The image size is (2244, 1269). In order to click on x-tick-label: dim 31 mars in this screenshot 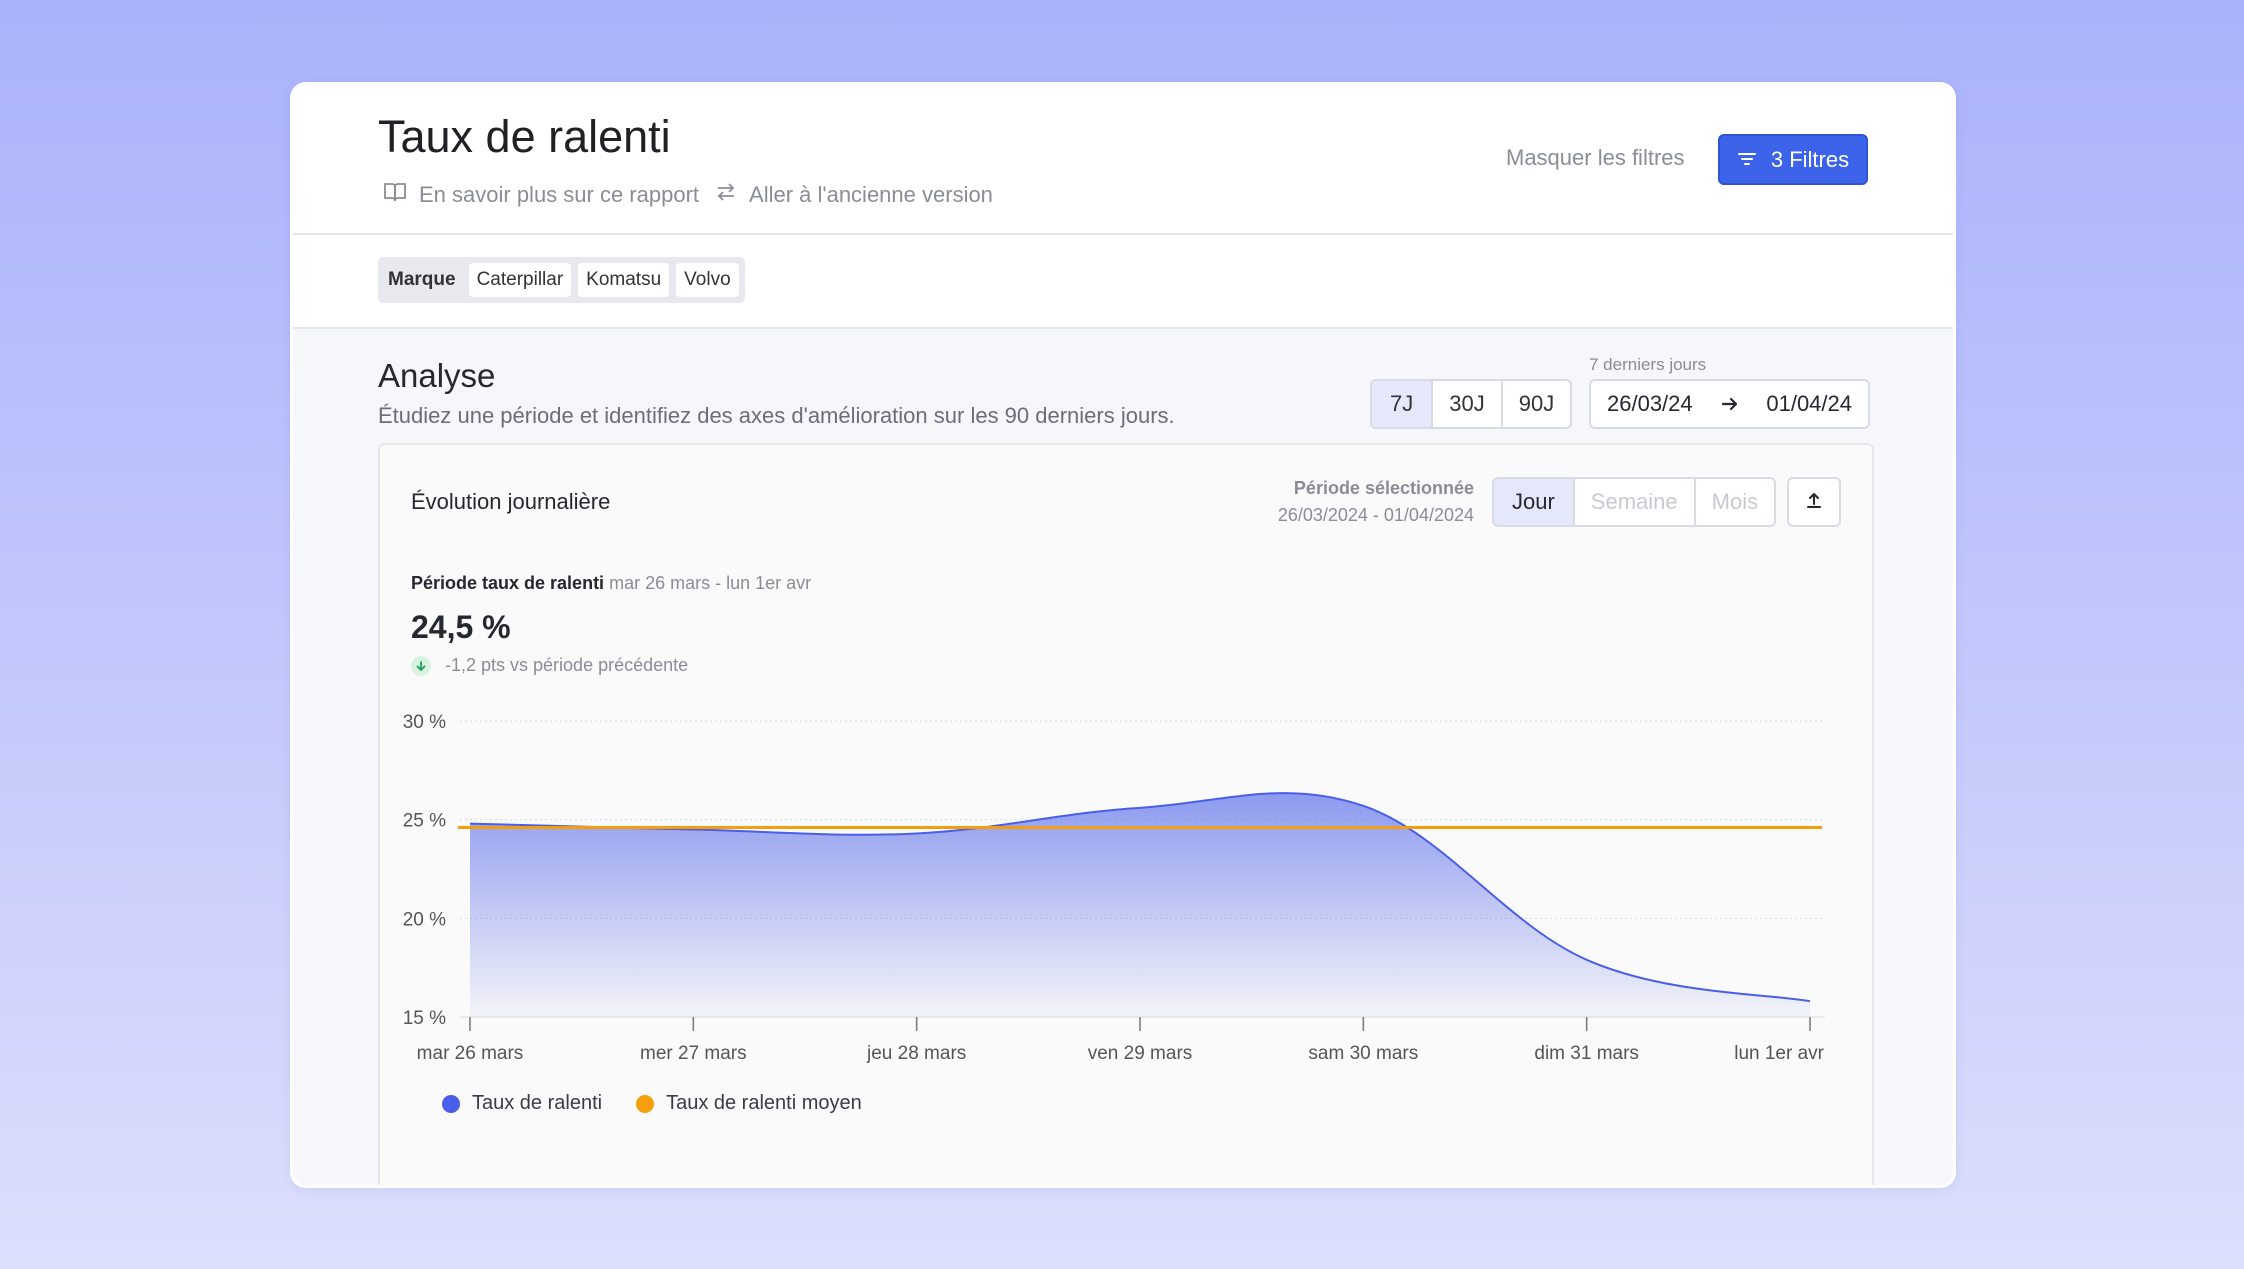, I will do `click(1586, 1053)`.